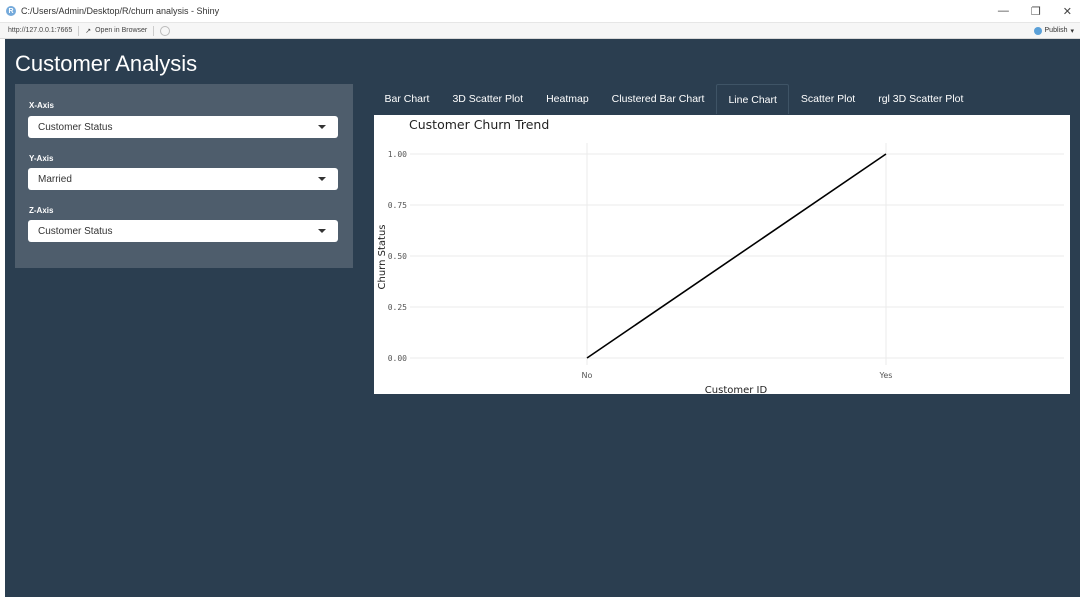 The height and width of the screenshot is (597, 1080). I want to click on url-display: http://127.0.0.1:7665, so click(40, 30).